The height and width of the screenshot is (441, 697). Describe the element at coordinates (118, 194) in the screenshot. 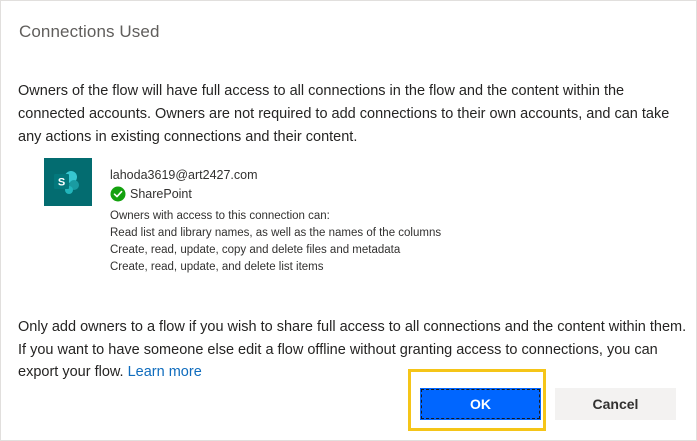

I see `check-circle-icon` at that location.